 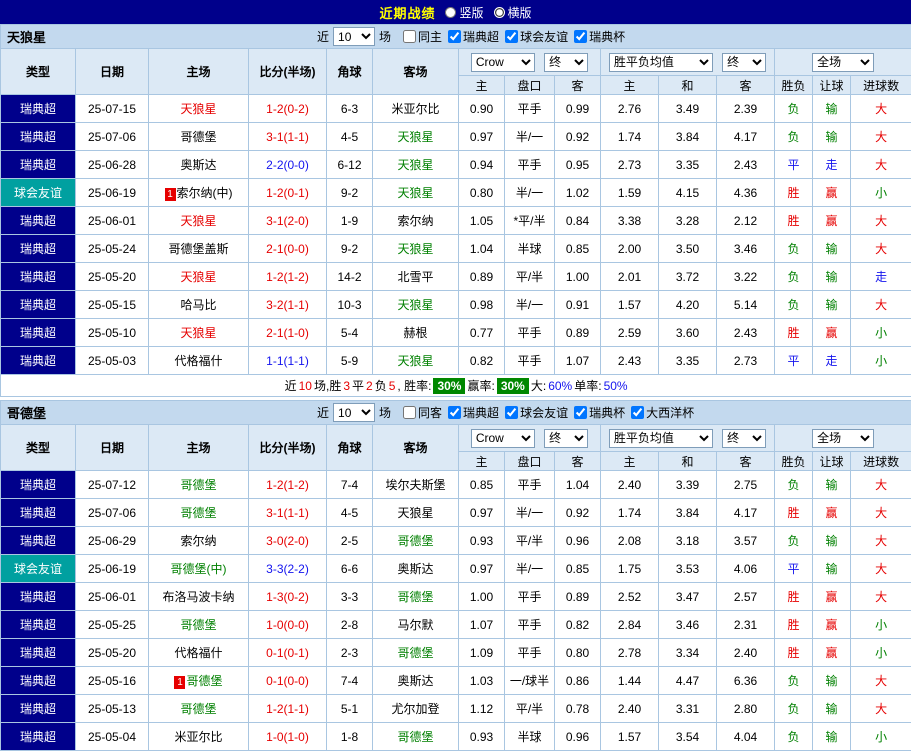 I want to click on away-team-cell: 索尔纳, so click(x=415, y=220).